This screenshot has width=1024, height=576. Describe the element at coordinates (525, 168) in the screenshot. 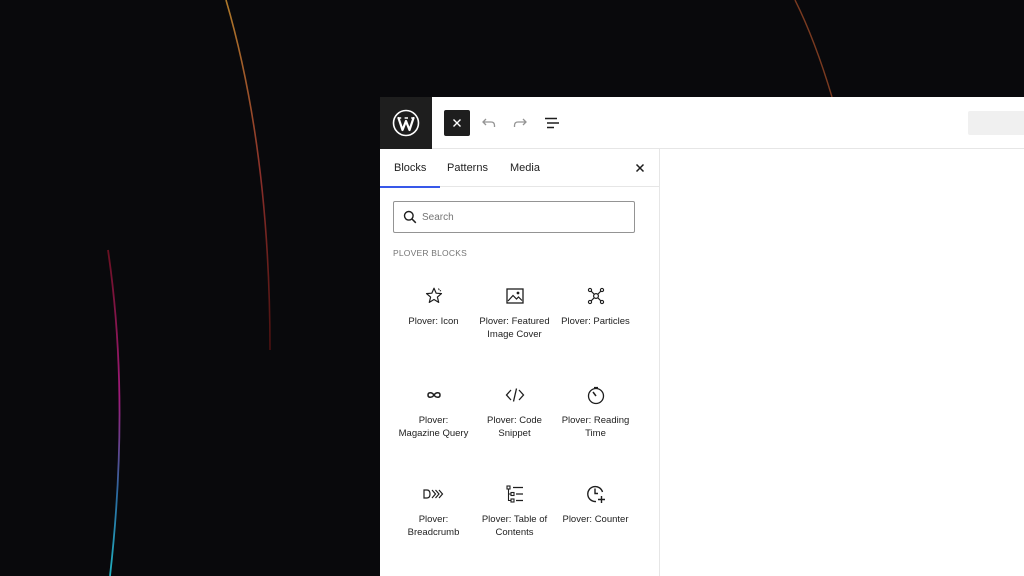

I see `tab-media: Media` at that location.